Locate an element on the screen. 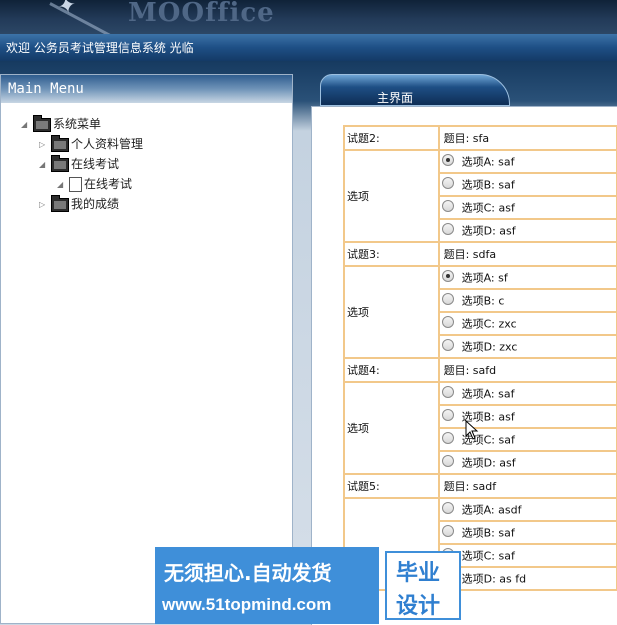 The image size is (617, 625). welcome-bar: 欢迎 公务员考试管理信息系统 光临 is located at coordinates (308, 47).